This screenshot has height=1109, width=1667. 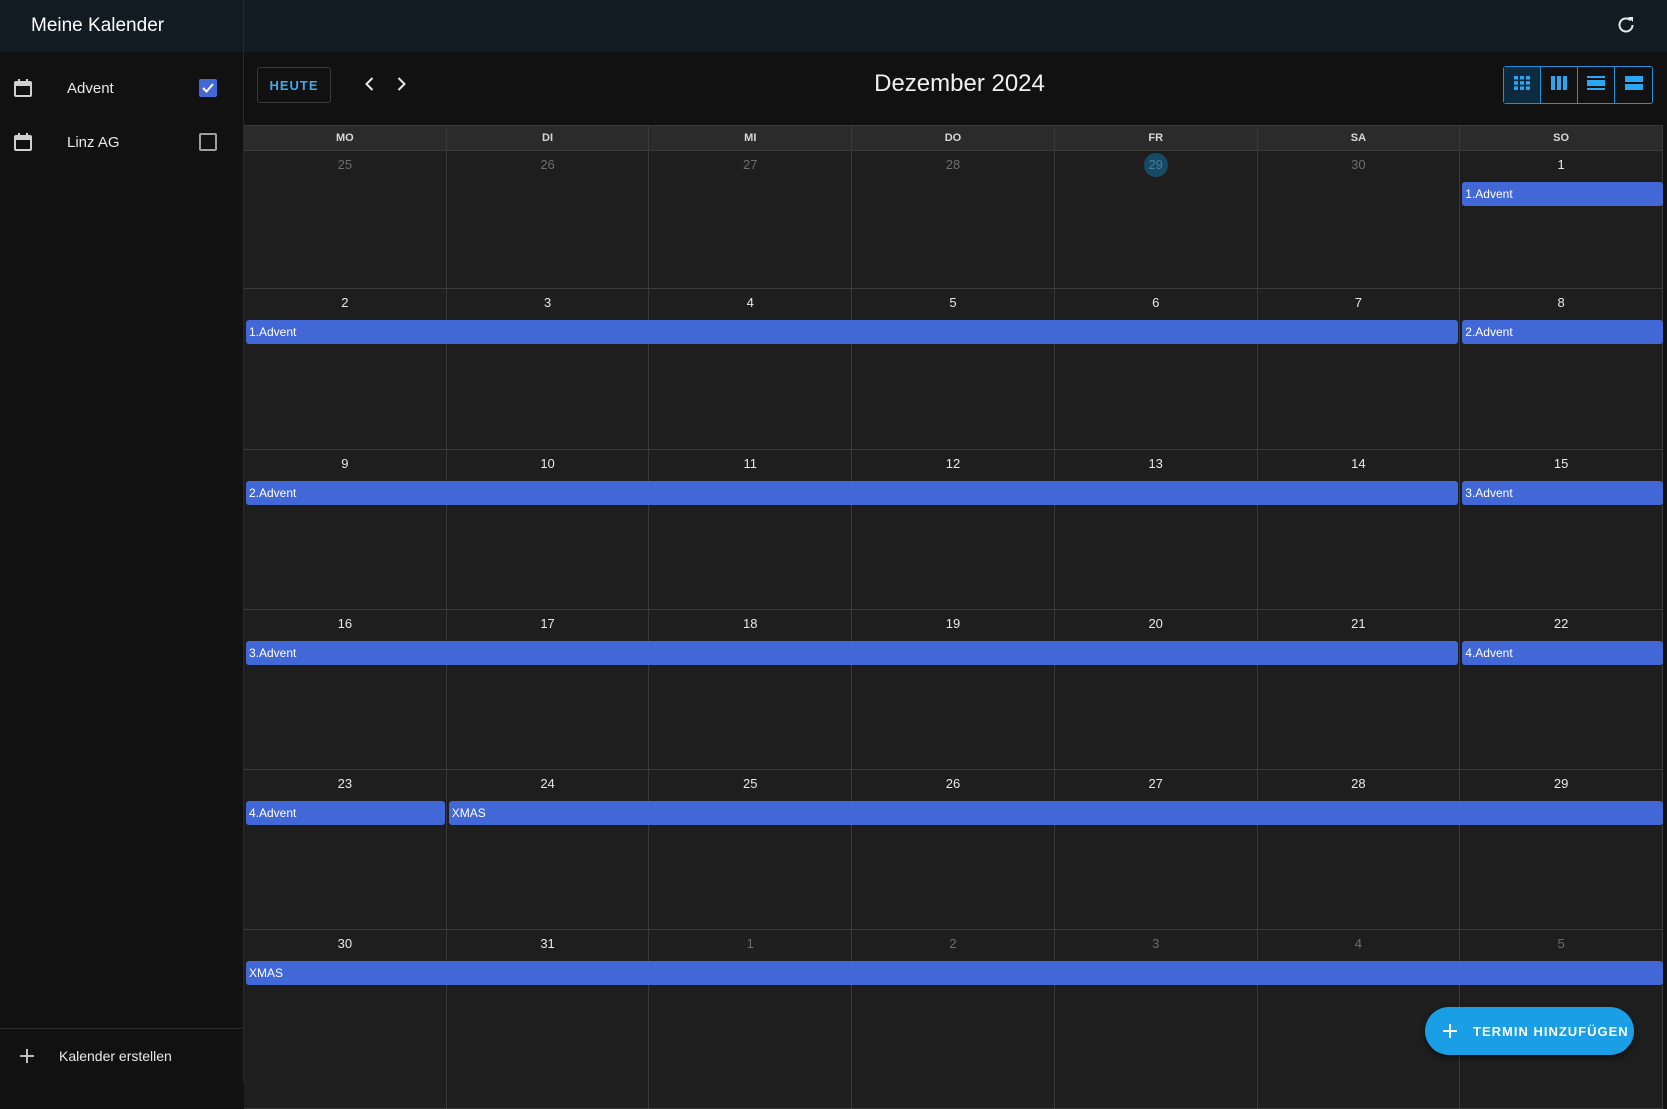 I want to click on day-cell: 22, so click(x=1561, y=689).